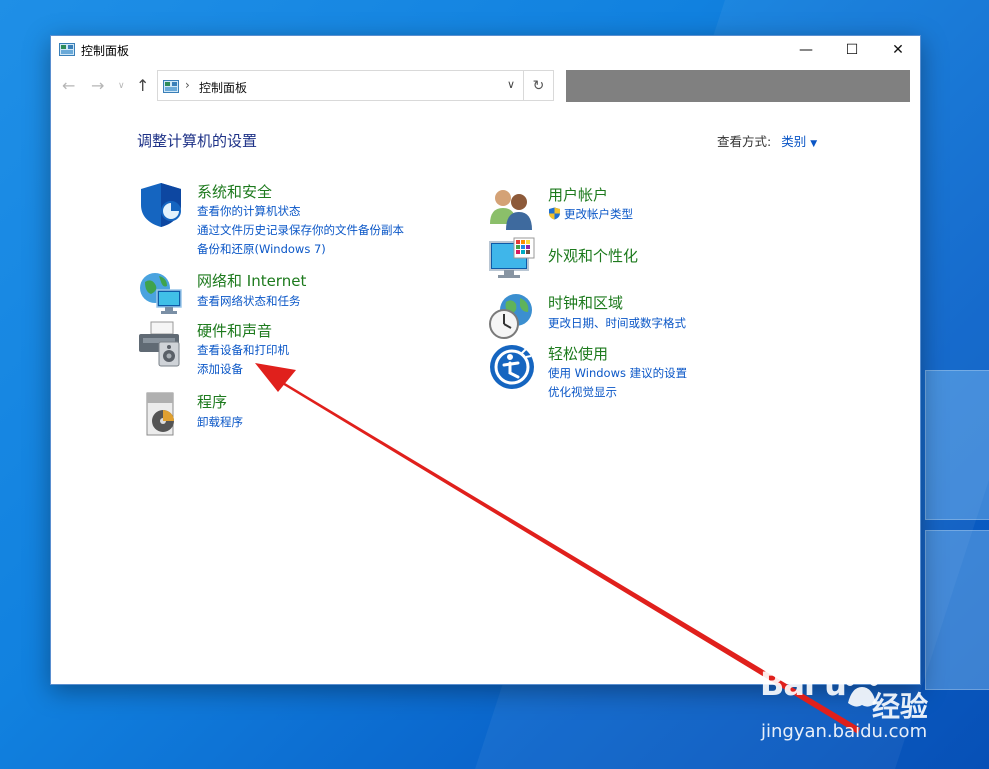 This screenshot has width=989, height=769. What do you see at coordinates (160, 414) in the screenshot?
I see `programs-disc-icon` at bounding box center [160, 414].